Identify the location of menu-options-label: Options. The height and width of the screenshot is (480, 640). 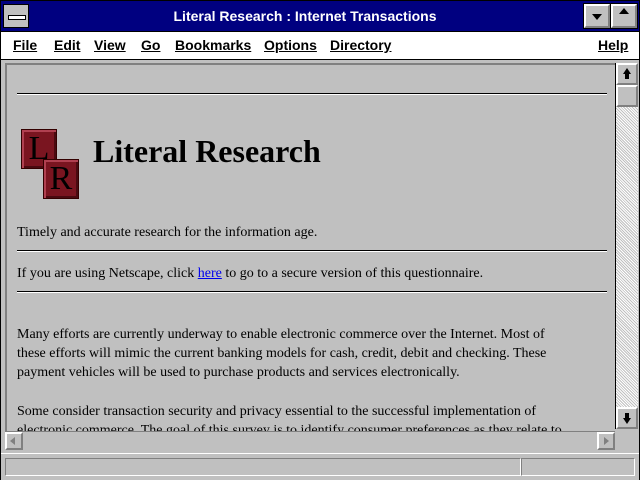
(290, 45).